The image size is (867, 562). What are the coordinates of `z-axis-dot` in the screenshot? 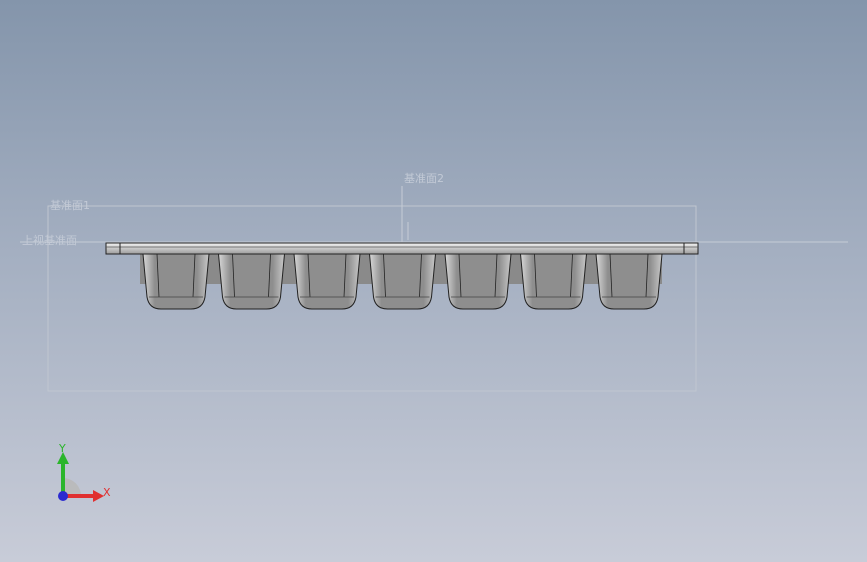 It's located at (63, 496).